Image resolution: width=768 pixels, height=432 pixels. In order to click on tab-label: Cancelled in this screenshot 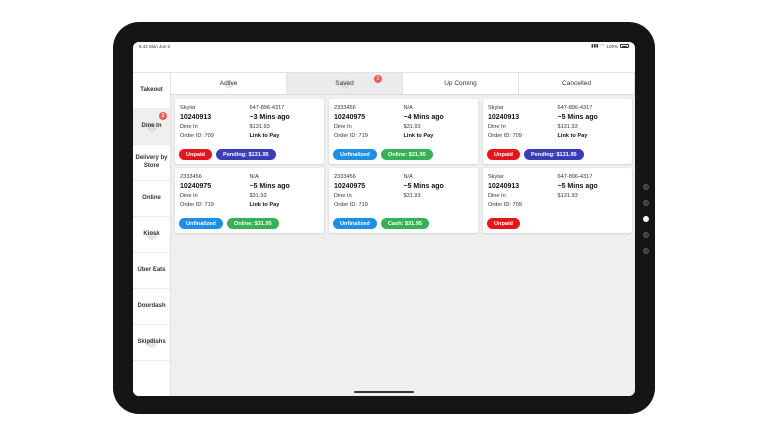, I will do `click(576, 83)`.